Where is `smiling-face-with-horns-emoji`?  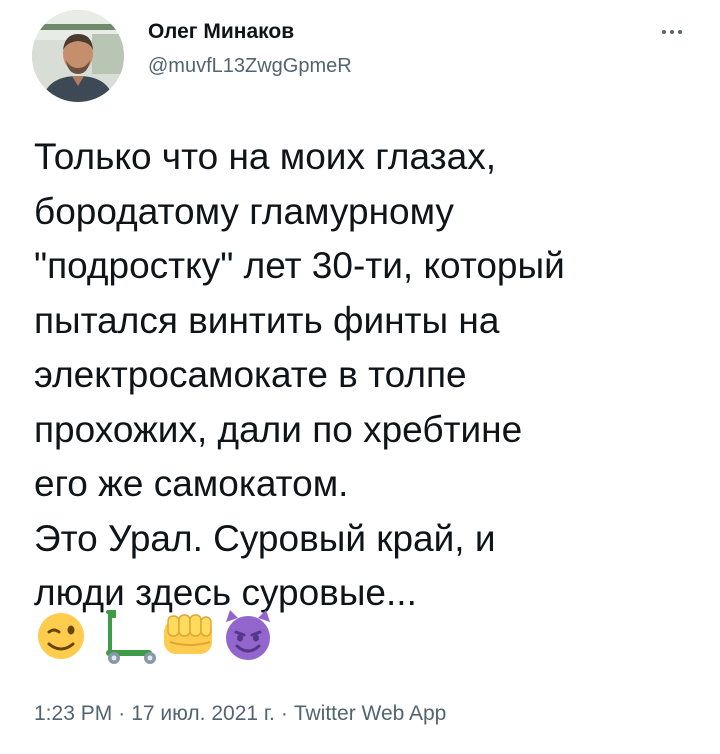 smiling-face-with-horns-emoji is located at coordinates (248, 635).